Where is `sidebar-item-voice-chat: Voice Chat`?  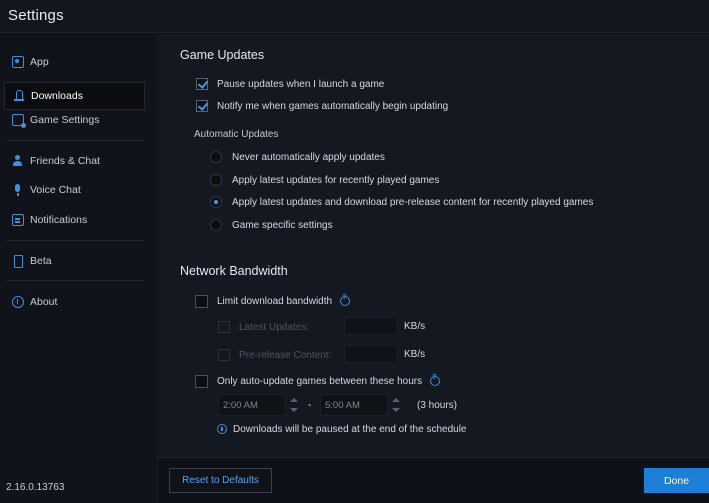 sidebar-item-voice-chat: Voice Chat is located at coordinates (74, 190).